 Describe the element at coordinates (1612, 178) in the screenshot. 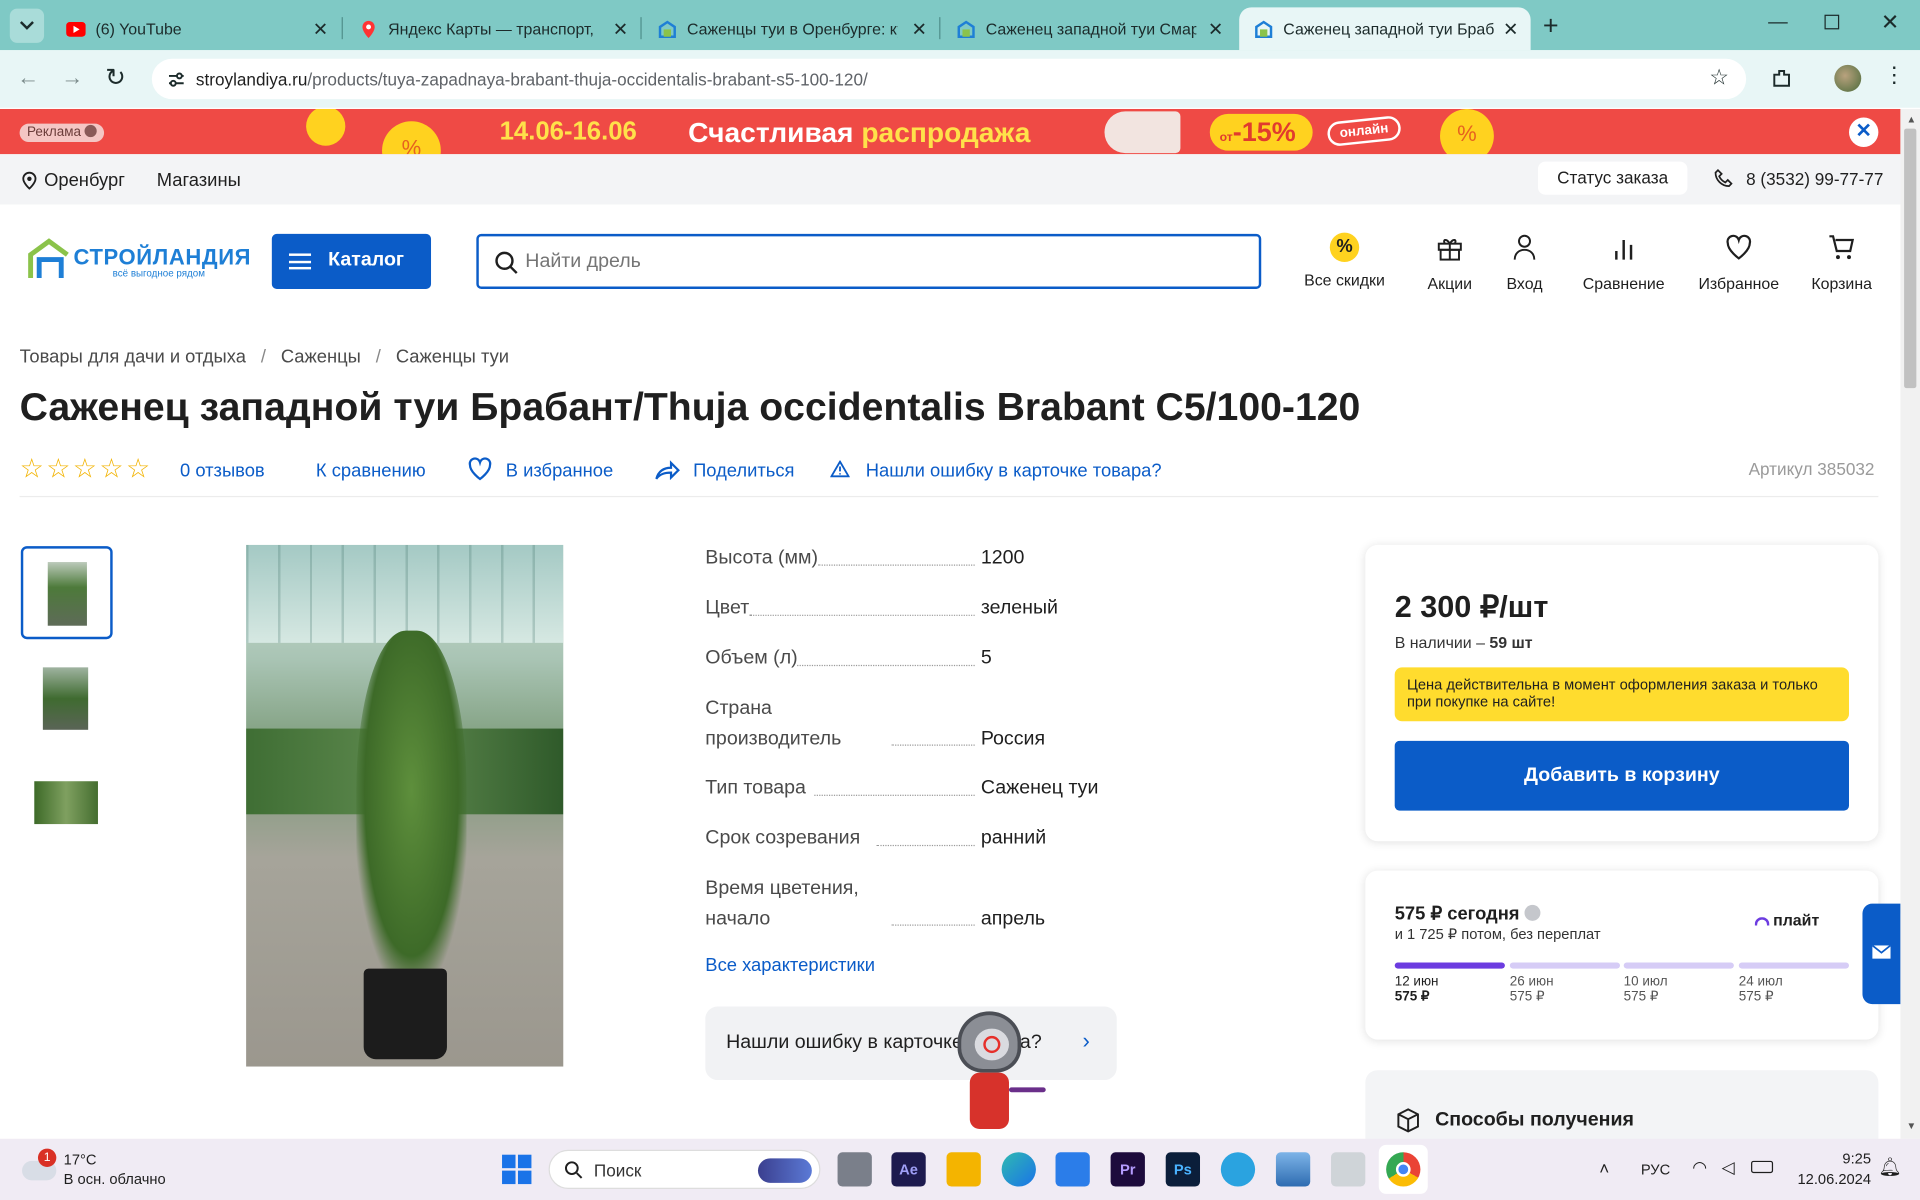

I see `order-status-button: Статус заказа` at that location.